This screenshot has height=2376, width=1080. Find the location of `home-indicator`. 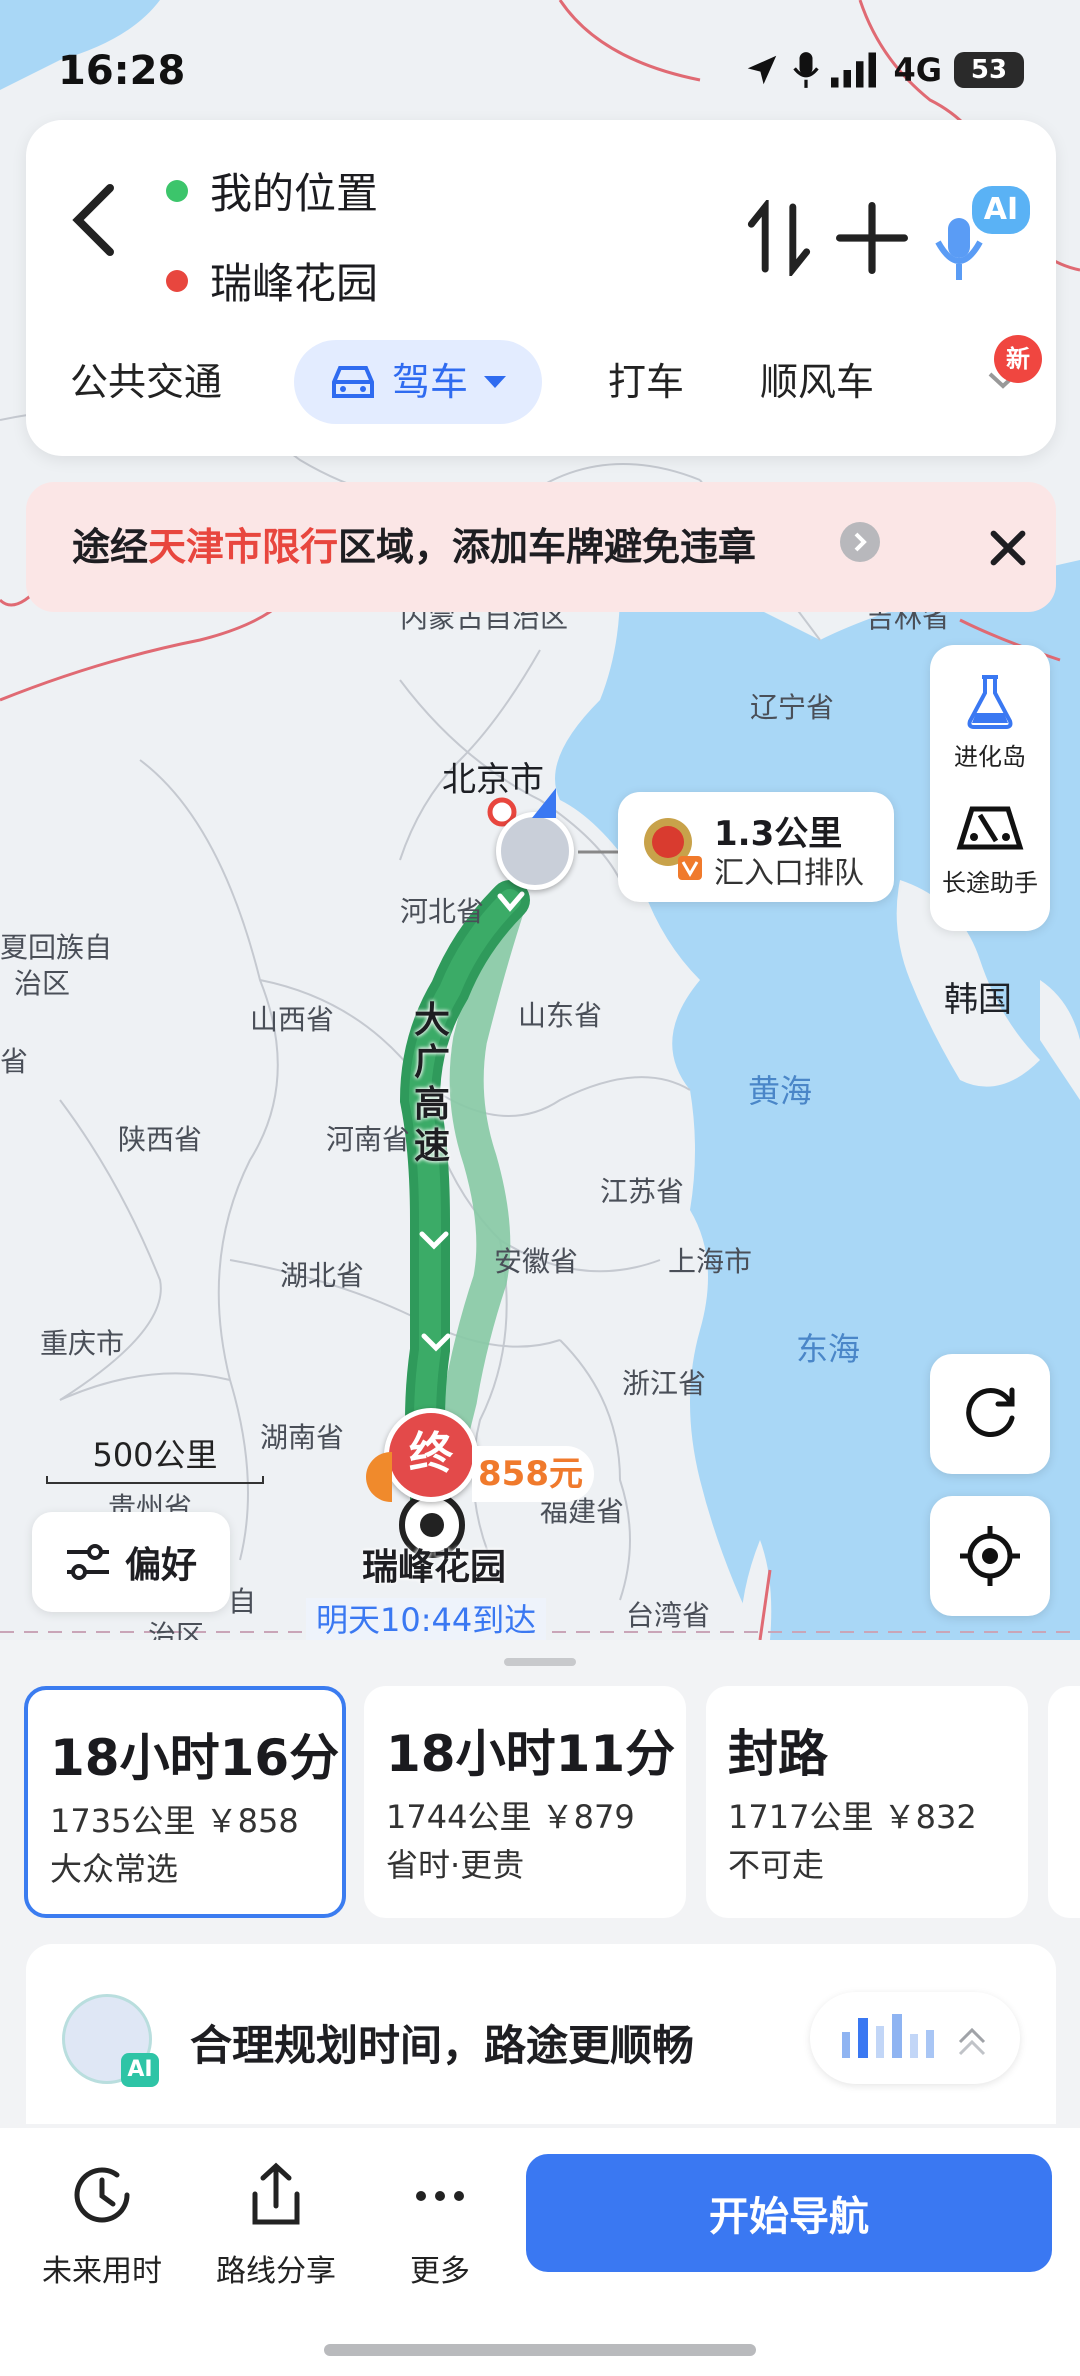

home-indicator is located at coordinates (540, 2350).